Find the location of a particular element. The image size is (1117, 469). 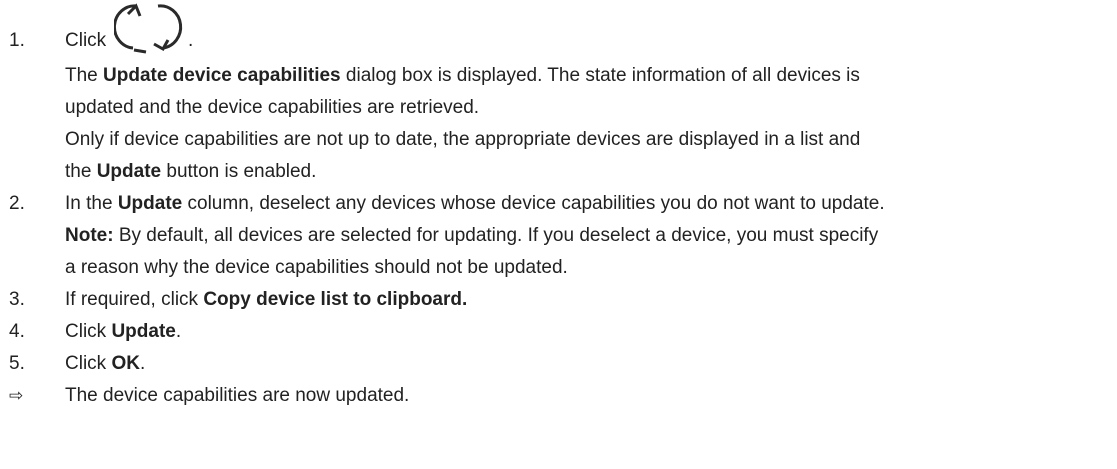

step-1-period: . is located at coordinates (191, 40).